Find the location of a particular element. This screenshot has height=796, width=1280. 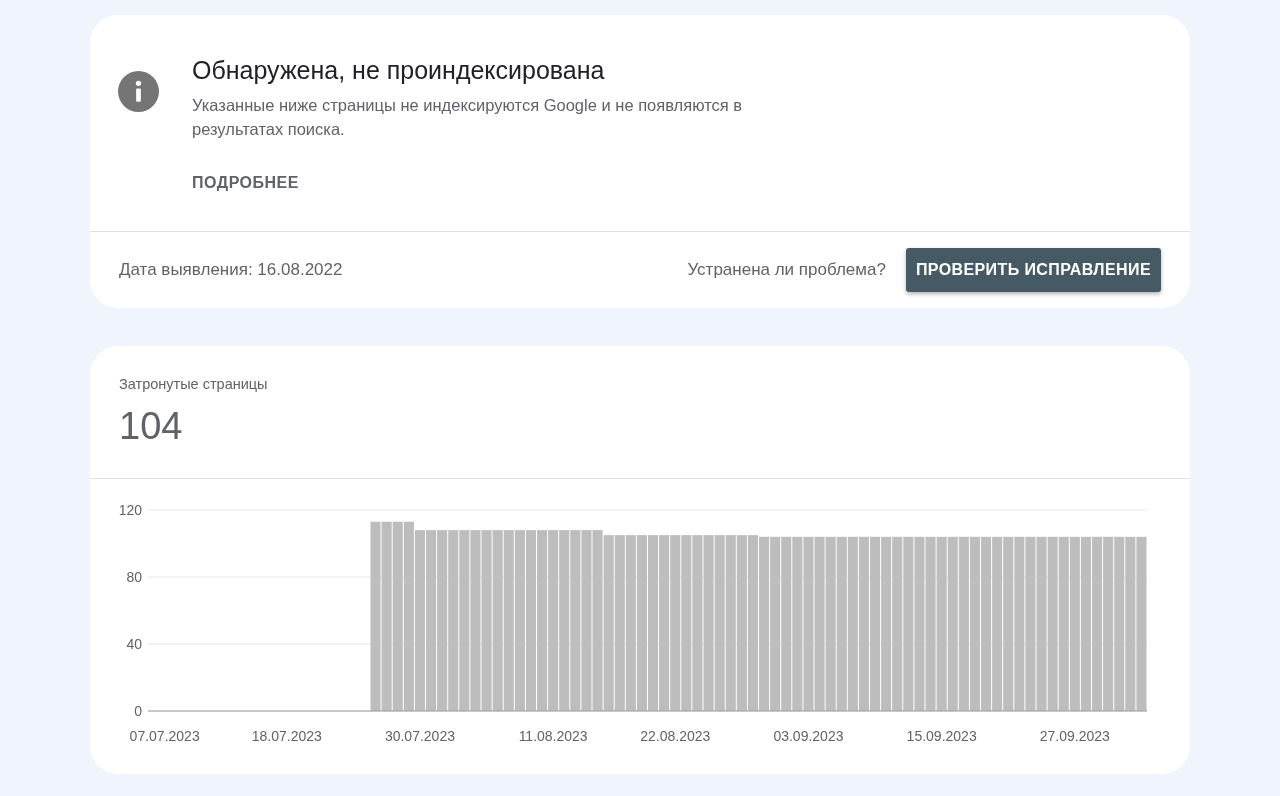

x-axis-label: 22.08.2023 is located at coordinates (675, 736).